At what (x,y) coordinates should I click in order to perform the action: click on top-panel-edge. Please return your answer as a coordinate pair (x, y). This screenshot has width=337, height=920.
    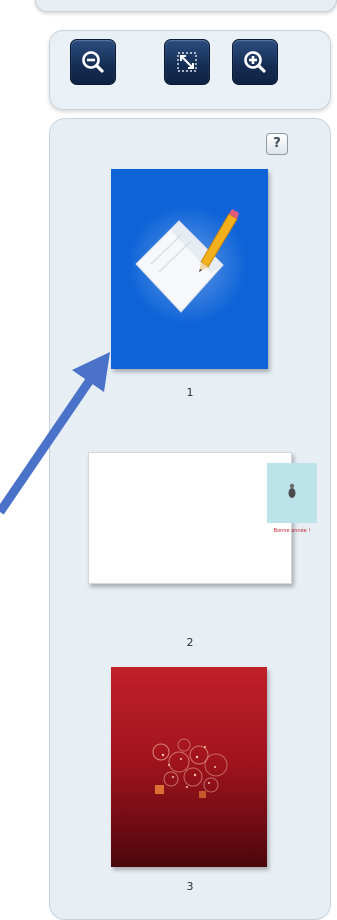
    Looking at the image, I should click on (186, 6).